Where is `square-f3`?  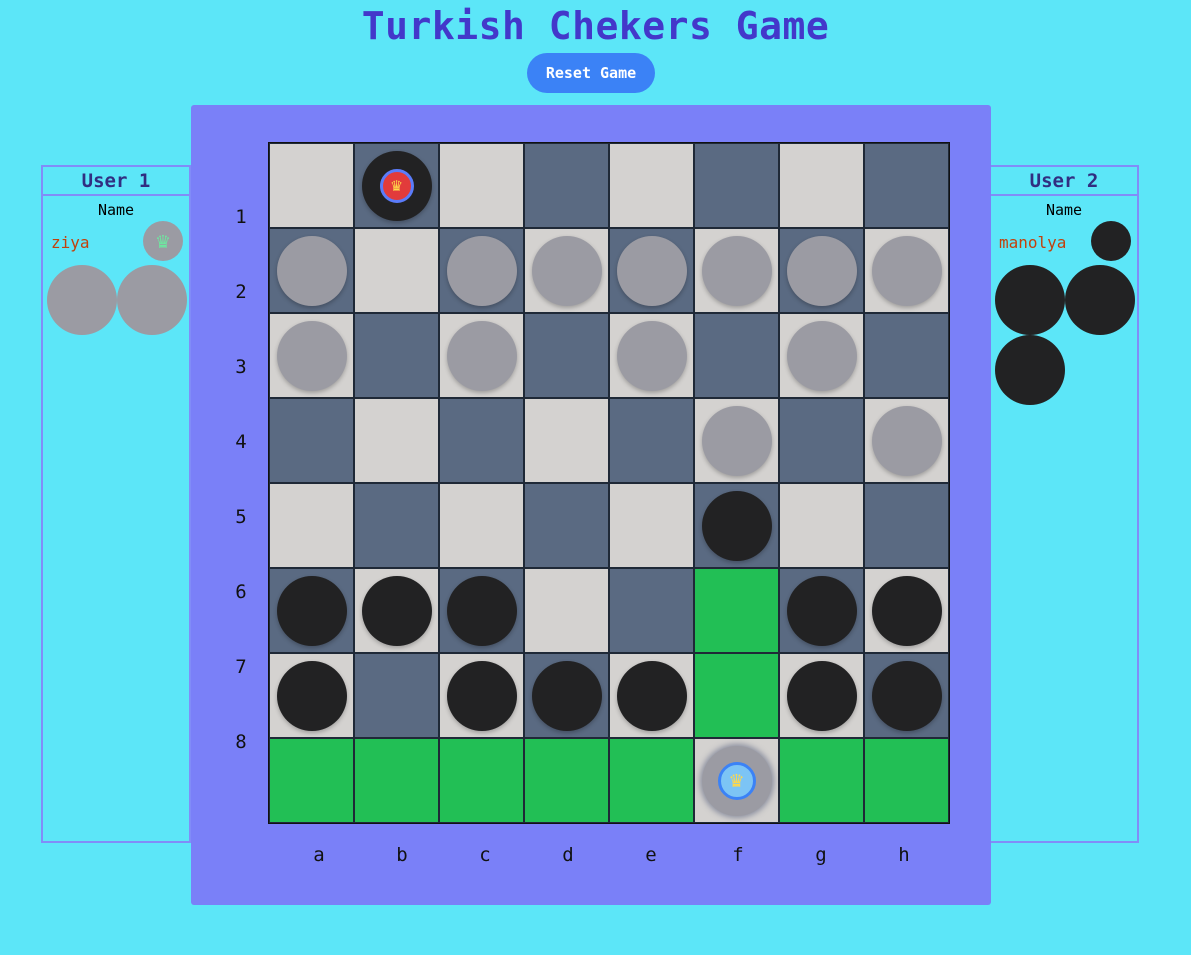 square-f3 is located at coordinates (736, 355).